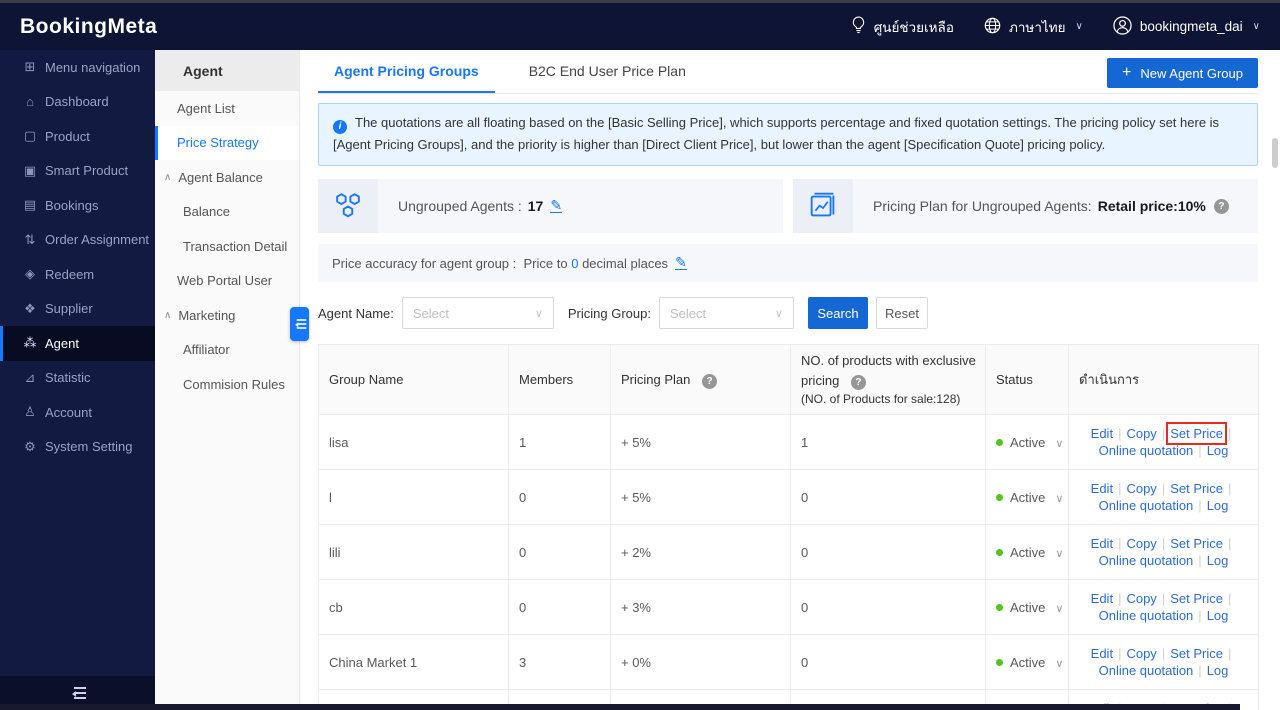 The width and height of the screenshot is (1280, 710). I want to click on subnav-item-label: Marketing, so click(207, 315).